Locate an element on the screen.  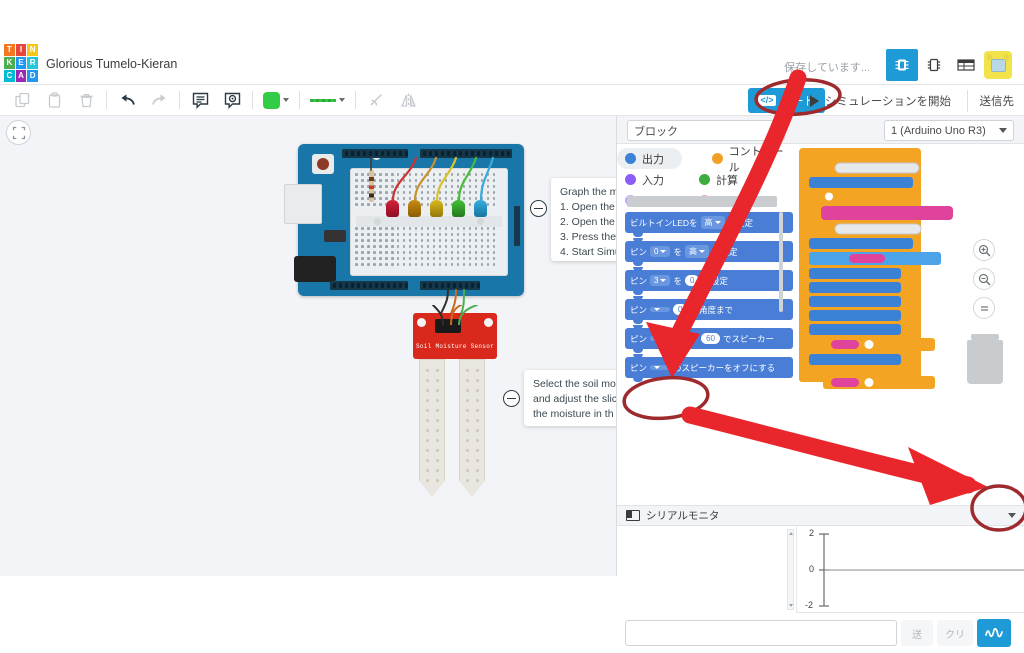
block-set-pin-pwm: ピン 3 を 0 に設定 is located at coordinates (709, 281).